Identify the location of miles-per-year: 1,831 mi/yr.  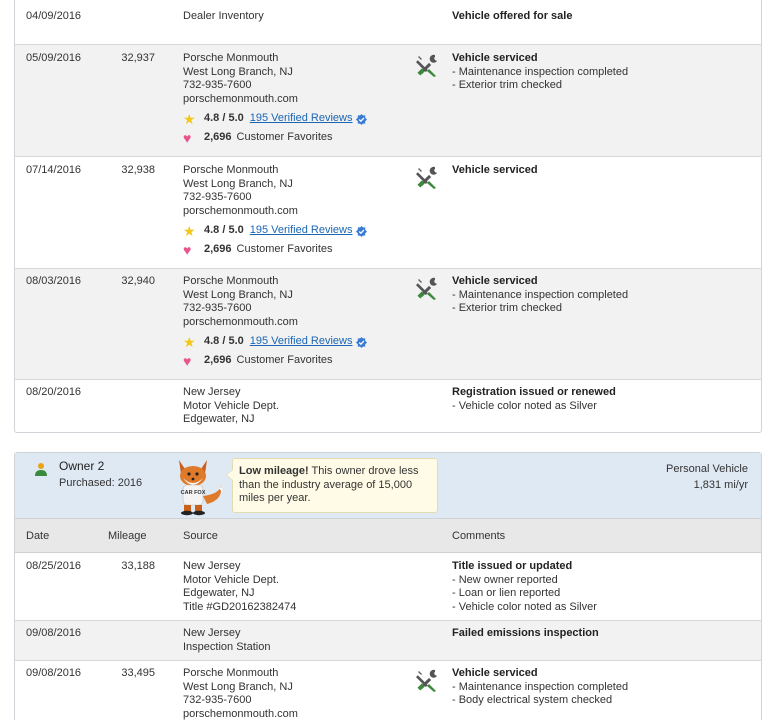
(720, 485).